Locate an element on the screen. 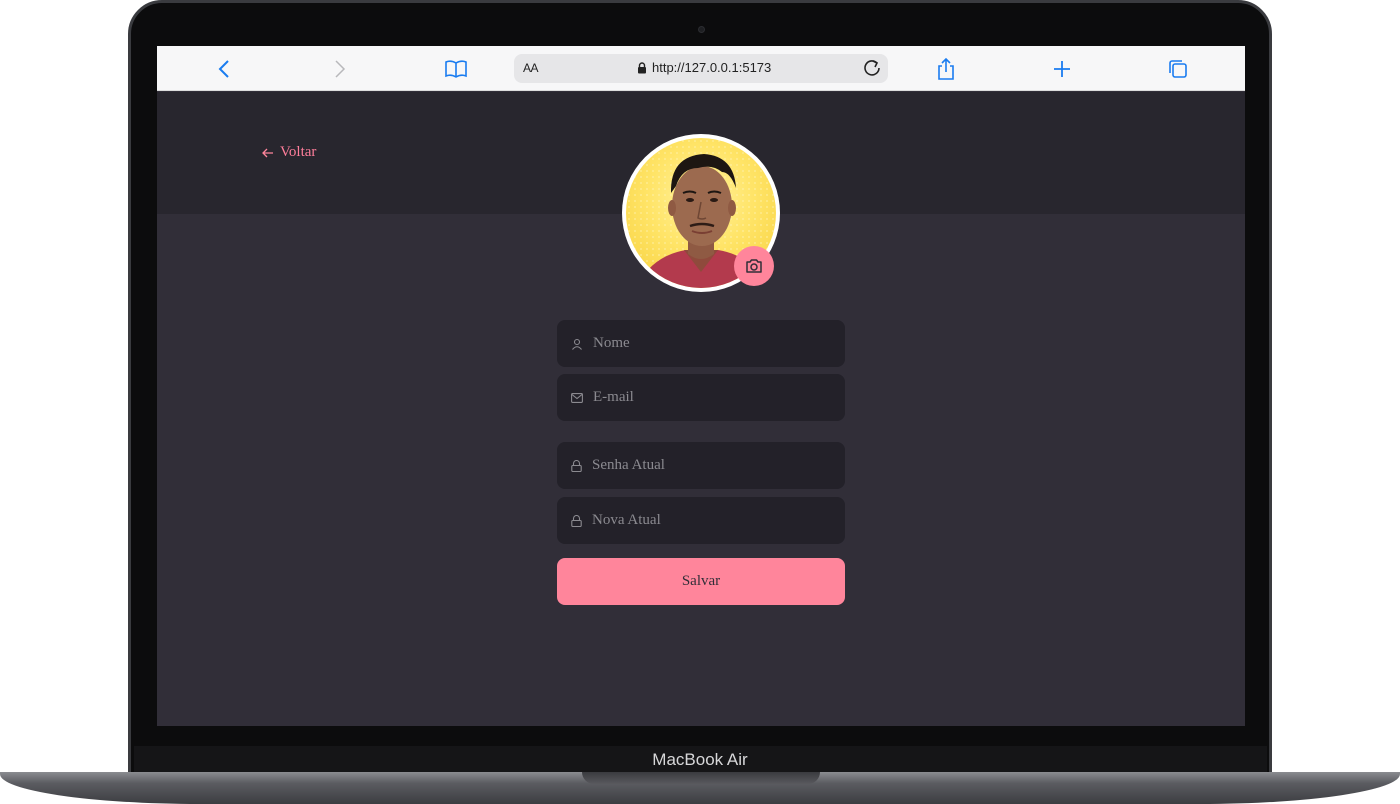 This screenshot has height=804, width=1400. browser-toolbar: AA http://127.0.0.1:5173 is located at coordinates (701, 68).